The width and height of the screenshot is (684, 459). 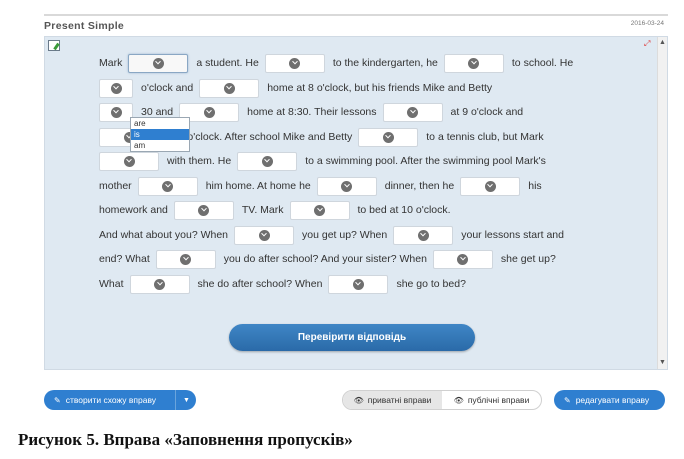 I want to click on exercise-text-segment: homework and, so click(x=133, y=210).